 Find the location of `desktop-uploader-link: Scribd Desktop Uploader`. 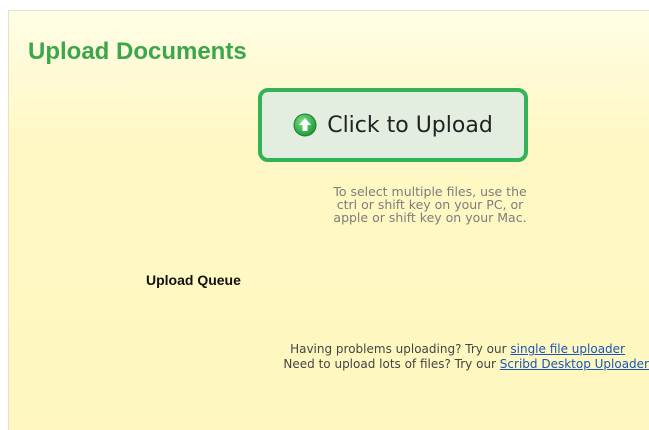

desktop-uploader-link: Scribd Desktop Uploader is located at coordinates (574, 364).